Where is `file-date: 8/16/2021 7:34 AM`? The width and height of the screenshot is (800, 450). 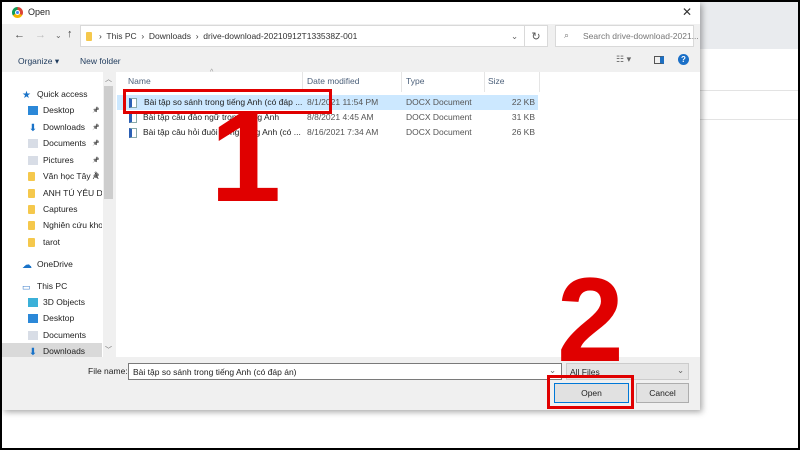 file-date: 8/16/2021 7:34 AM is located at coordinates (343, 132).